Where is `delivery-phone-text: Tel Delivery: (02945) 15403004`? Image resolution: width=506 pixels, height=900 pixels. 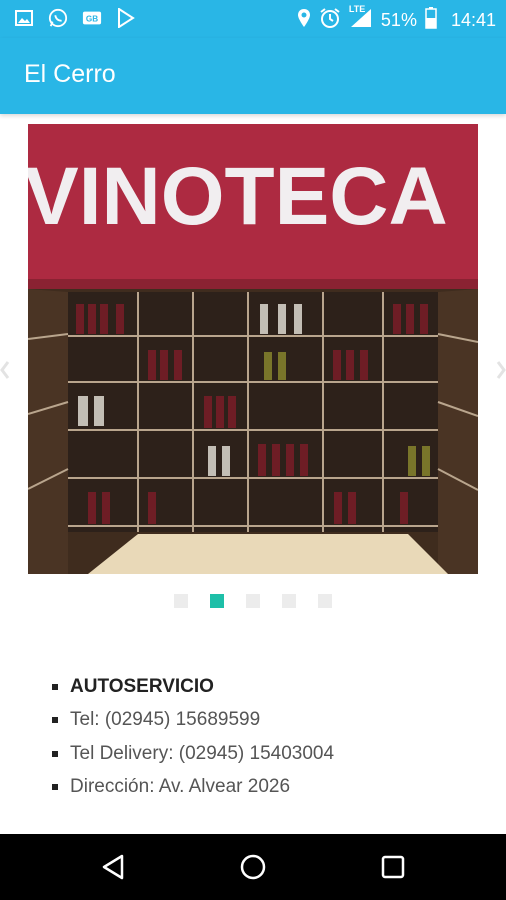 delivery-phone-text: Tel Delivery: (02945) 15403004 is located at coordinates (202, 753).